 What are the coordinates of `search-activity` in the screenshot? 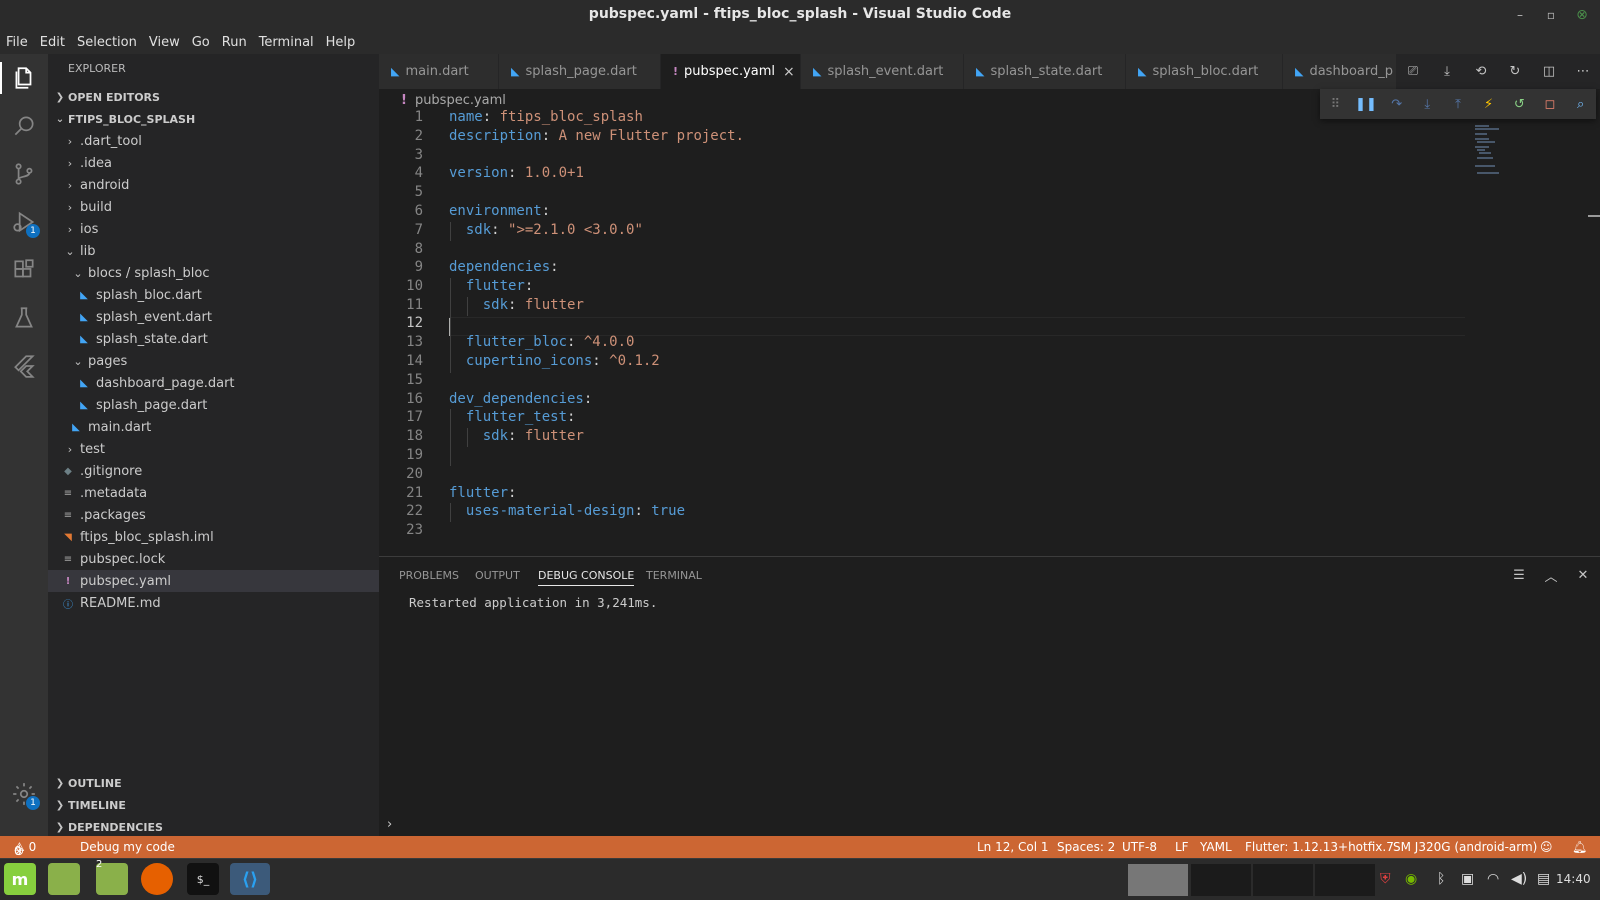 It's located at (24, 126).